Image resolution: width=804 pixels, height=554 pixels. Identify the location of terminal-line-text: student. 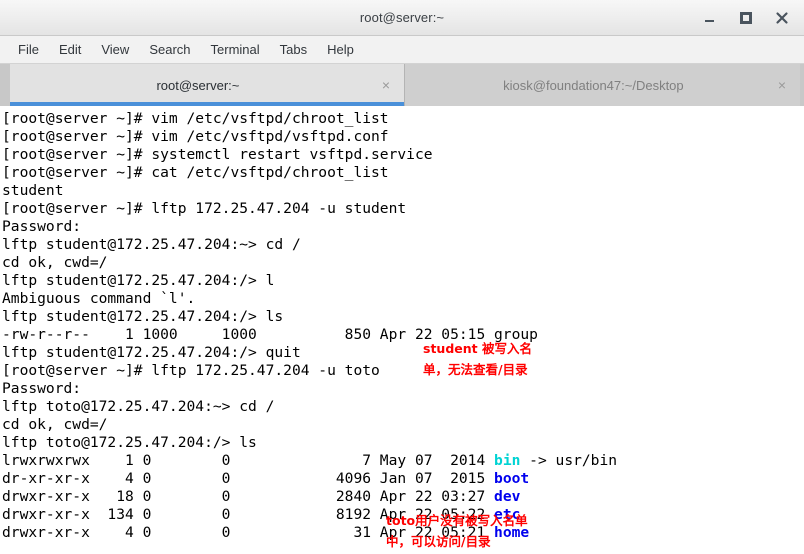
(33, 190).